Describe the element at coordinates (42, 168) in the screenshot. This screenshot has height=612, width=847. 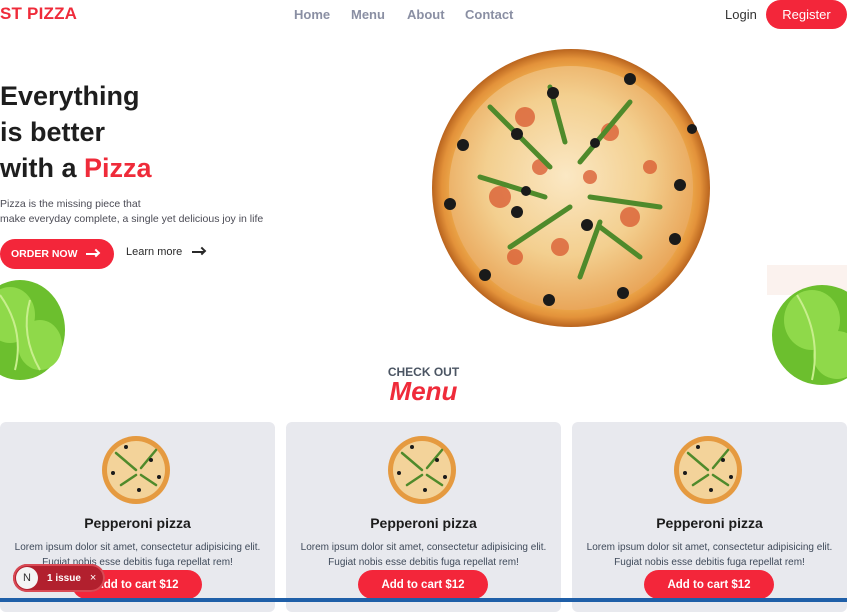
I see `hero-line-3-prefix: with a` at that location.